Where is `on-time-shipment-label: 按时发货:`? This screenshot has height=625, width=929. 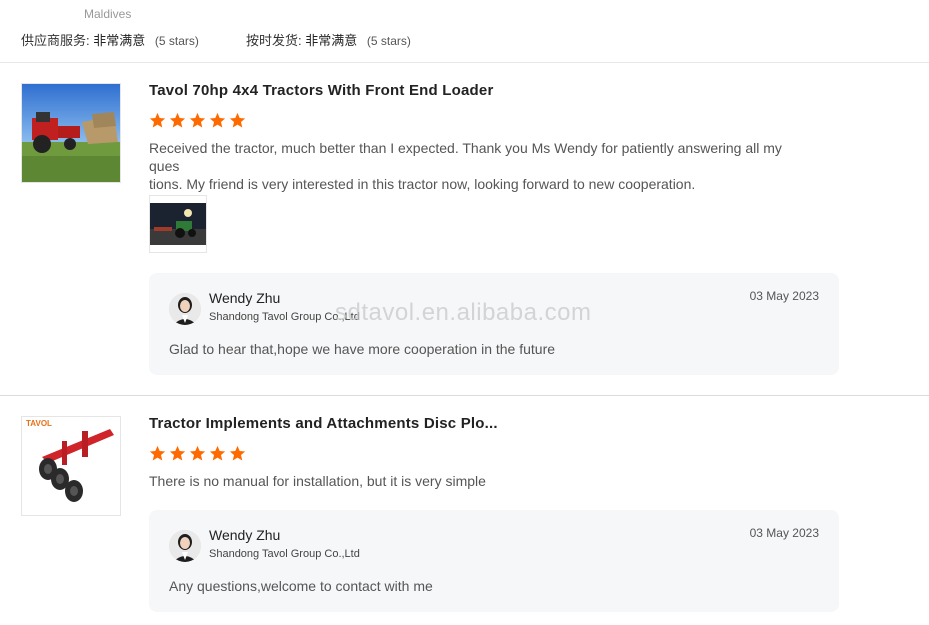 on-time-shipment-label: 按时发货: is located at coordinates (274, 40).